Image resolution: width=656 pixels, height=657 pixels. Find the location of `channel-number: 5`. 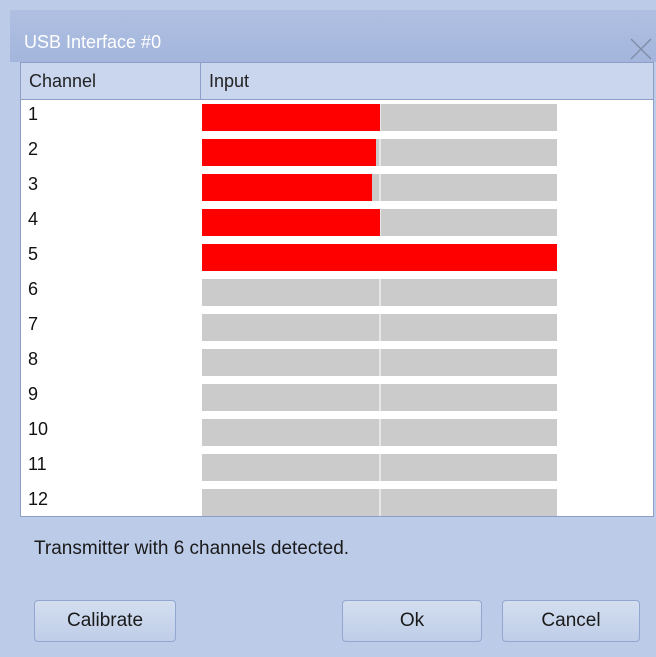

channel-number: 5 is located at coordinates (33, 254).